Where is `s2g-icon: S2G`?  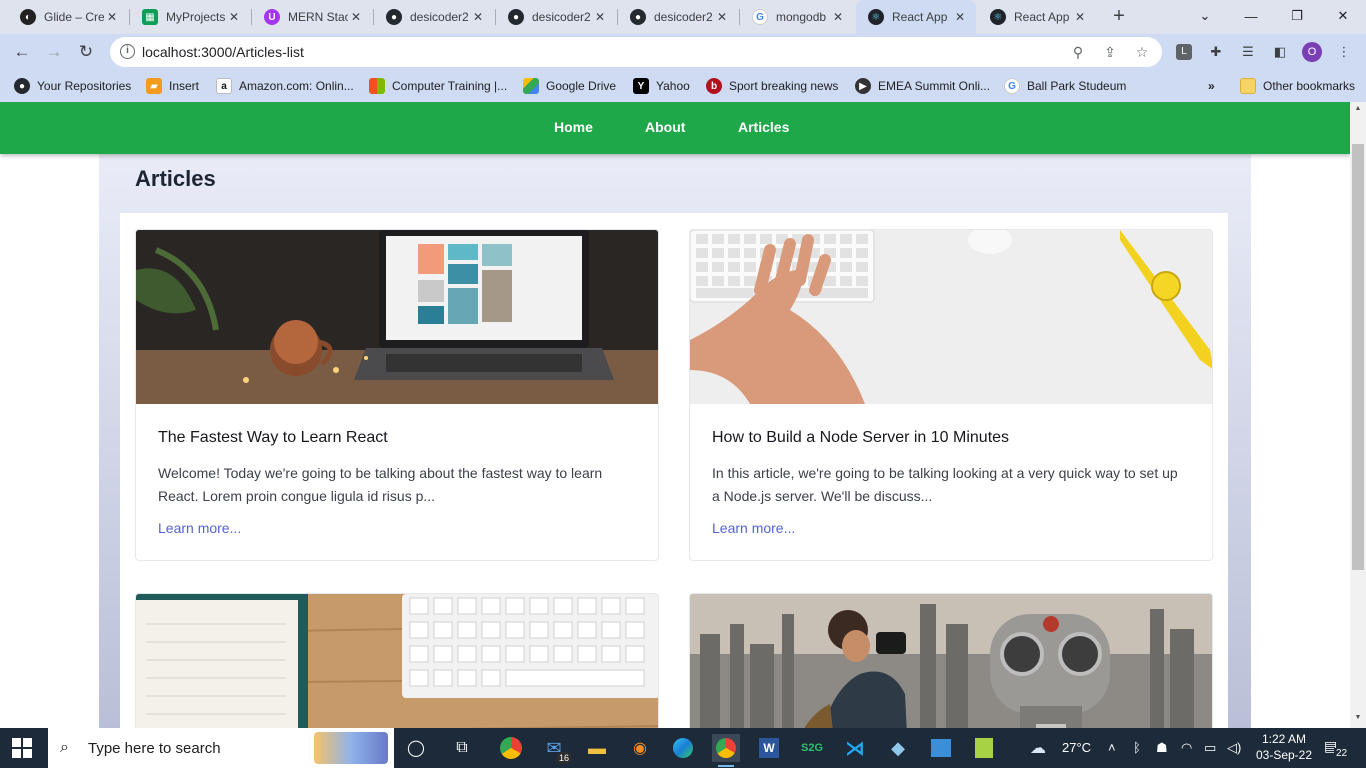 s2g-icon: S2G is located at coordinates (812, 748).